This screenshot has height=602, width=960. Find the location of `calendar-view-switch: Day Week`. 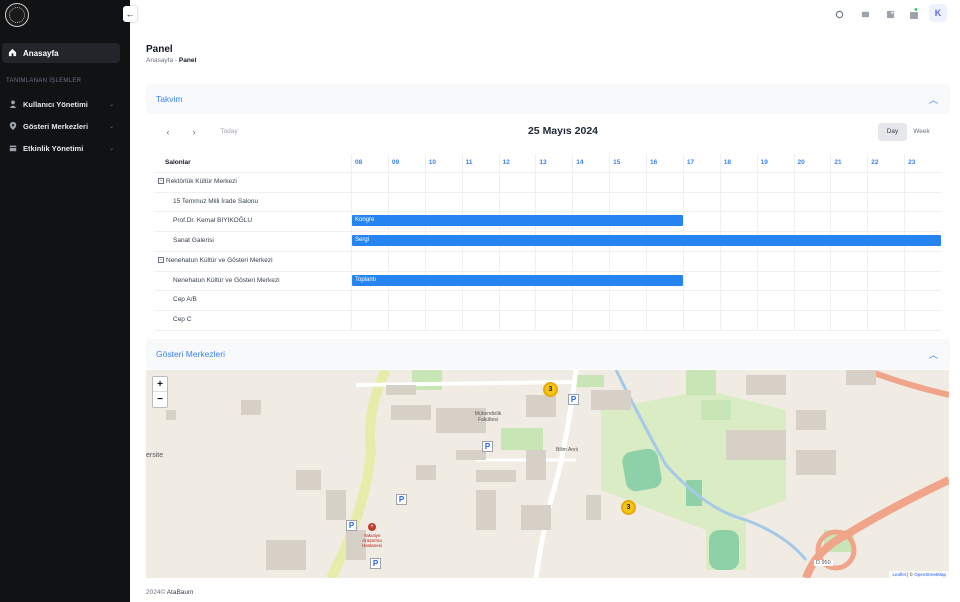

calendar-view-switch: Day Week is located at coordinates (907, 132).